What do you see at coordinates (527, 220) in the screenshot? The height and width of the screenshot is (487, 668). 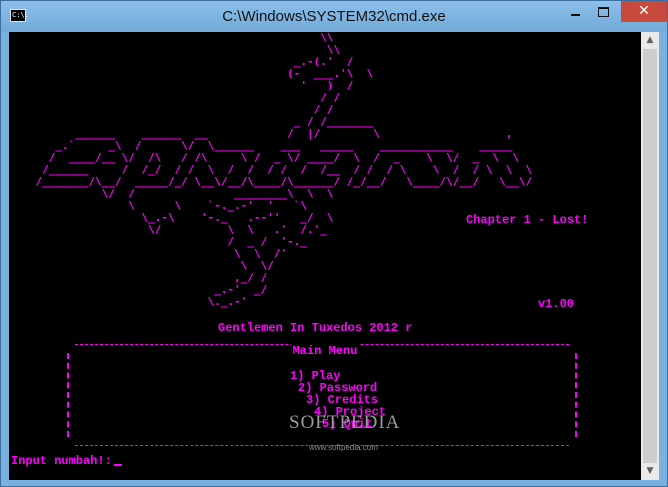 I see `chapter-label: Chapter 1 - Lost!` at bounding box center [527, 220].